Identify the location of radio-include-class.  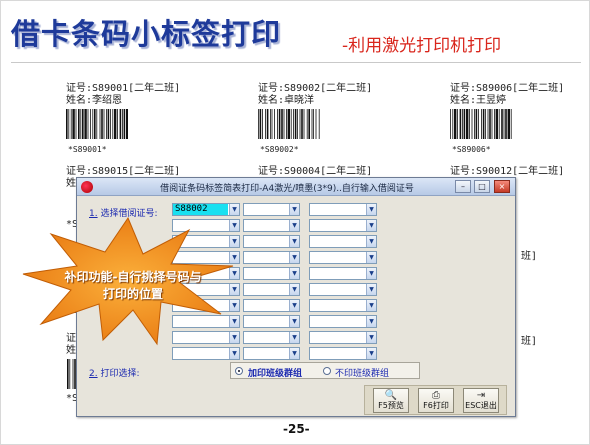
(239, 371).